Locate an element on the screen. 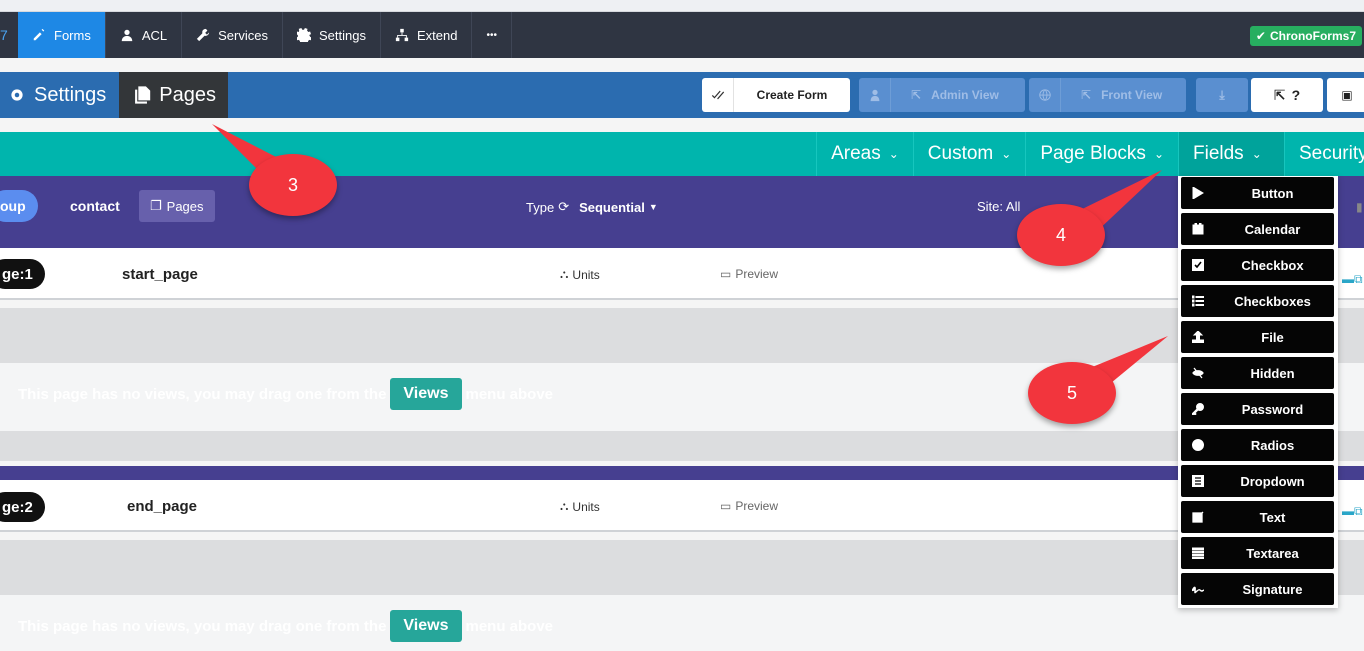  callout-5: 5 is located at coordinates (1072, 393).